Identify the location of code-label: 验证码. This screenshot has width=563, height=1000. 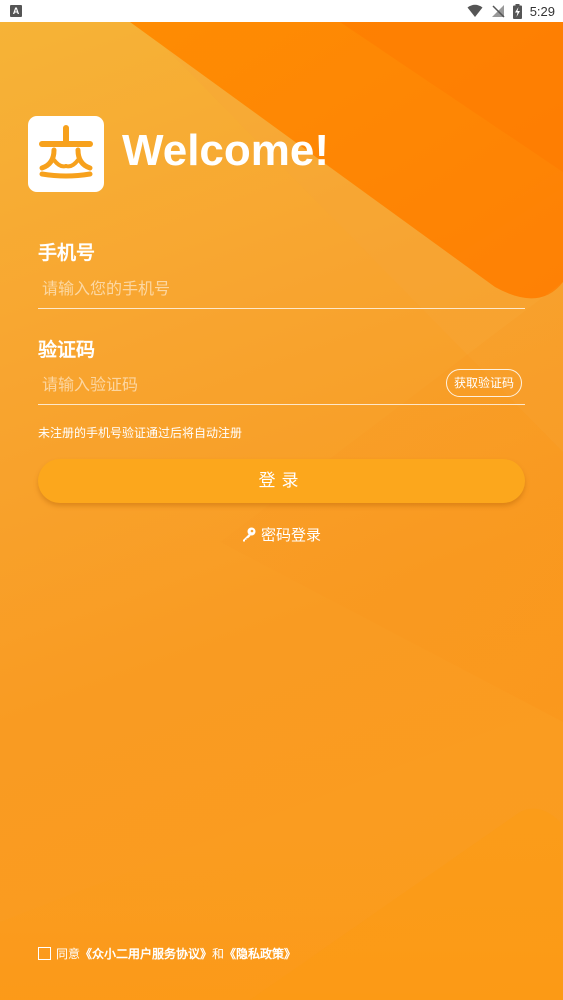
(67, 350).